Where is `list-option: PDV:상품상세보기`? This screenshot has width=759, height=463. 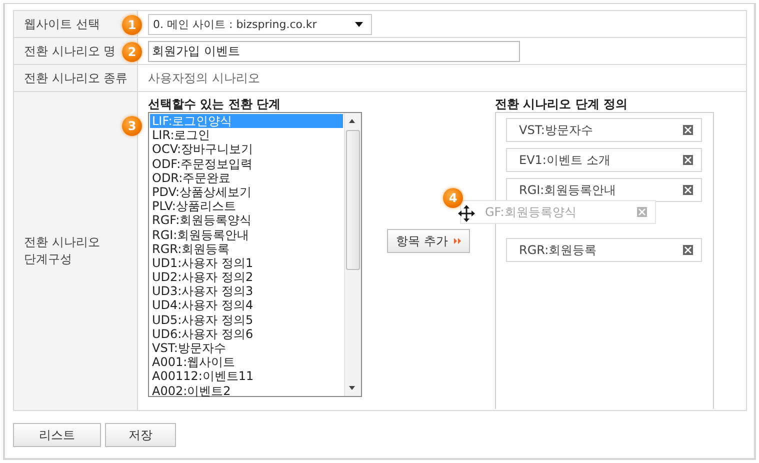
list-option: PDV:상품상세보기 is located at coordinates (246, 192).